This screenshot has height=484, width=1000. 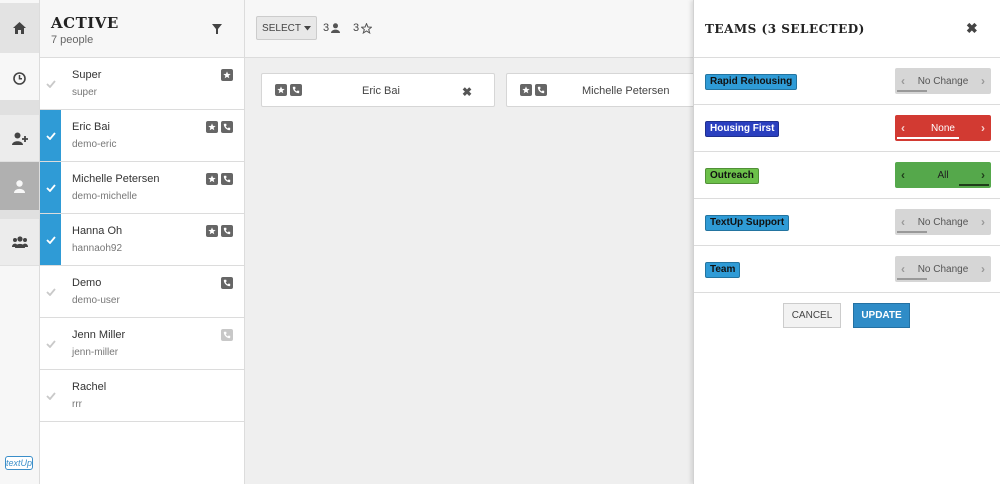 I want to click on clock-icon, so click(x=19, y=78).